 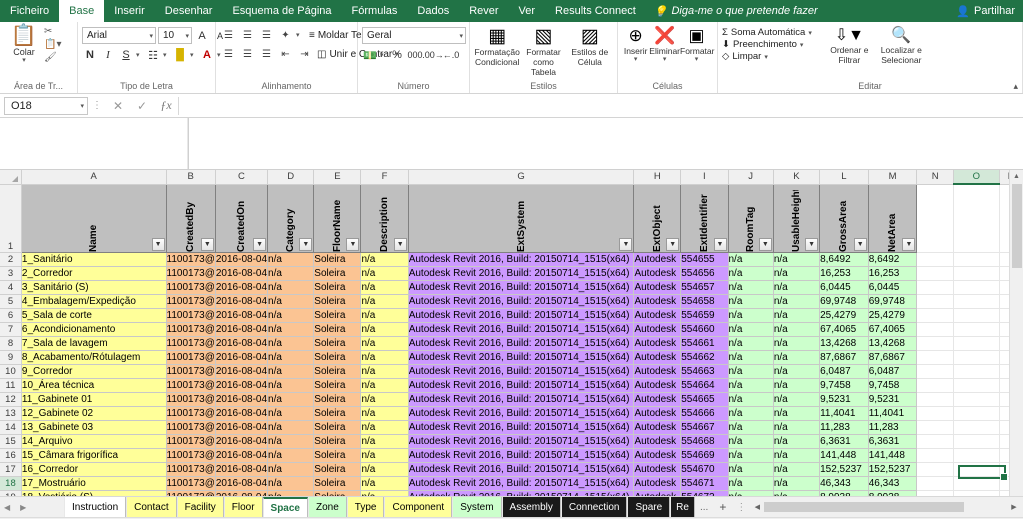 What do you see at coordinates (93, 329) in the screenshot?
I see `cell-A7: 6_Acondicionamento` at bounding box center [93, 329].